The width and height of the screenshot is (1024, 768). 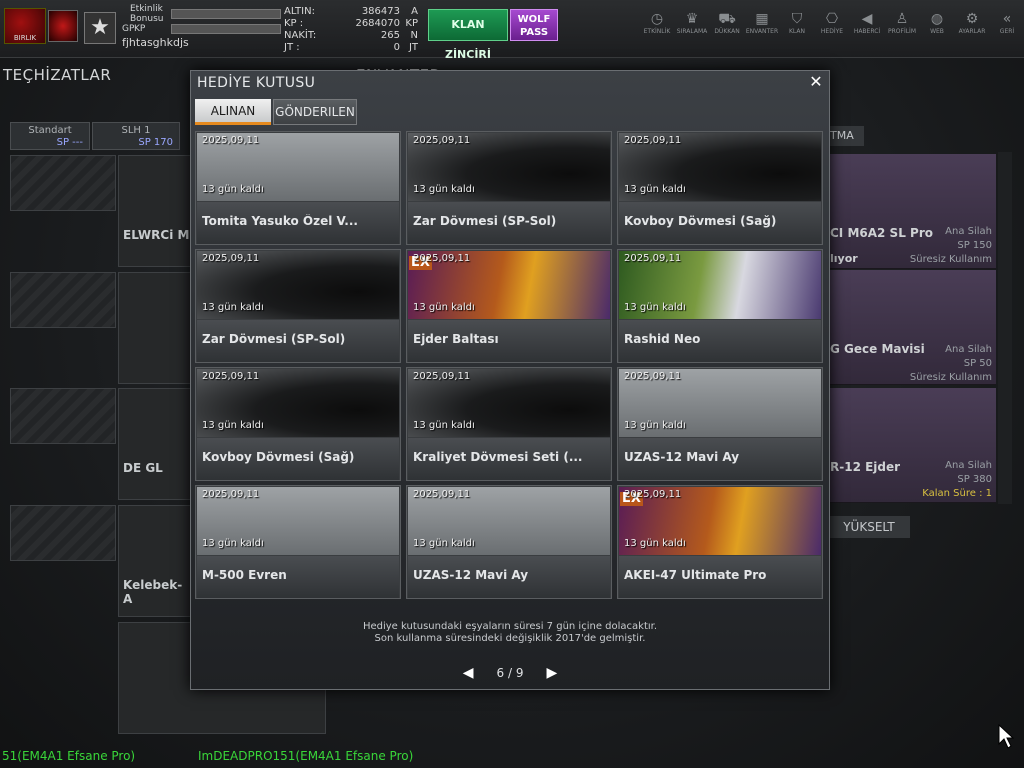 I want to click on currency-unit: KP, so click(x=411, y=23).